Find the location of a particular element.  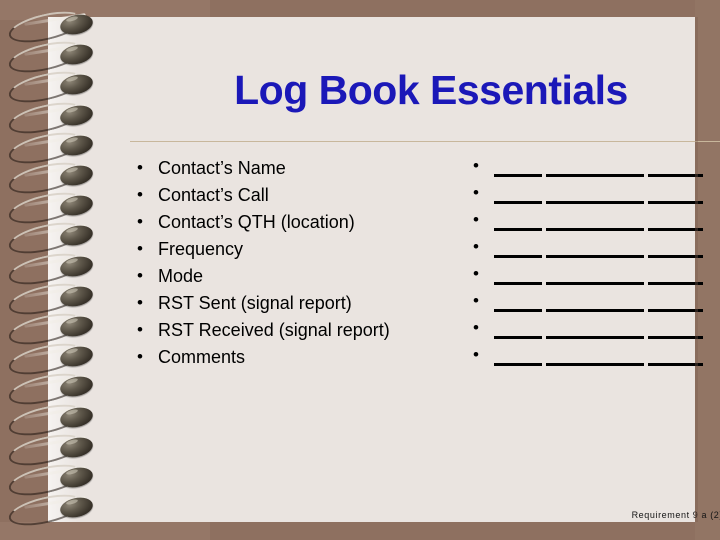

right-blank-list: • • • • • • • • is located at coordinates (593, 263).